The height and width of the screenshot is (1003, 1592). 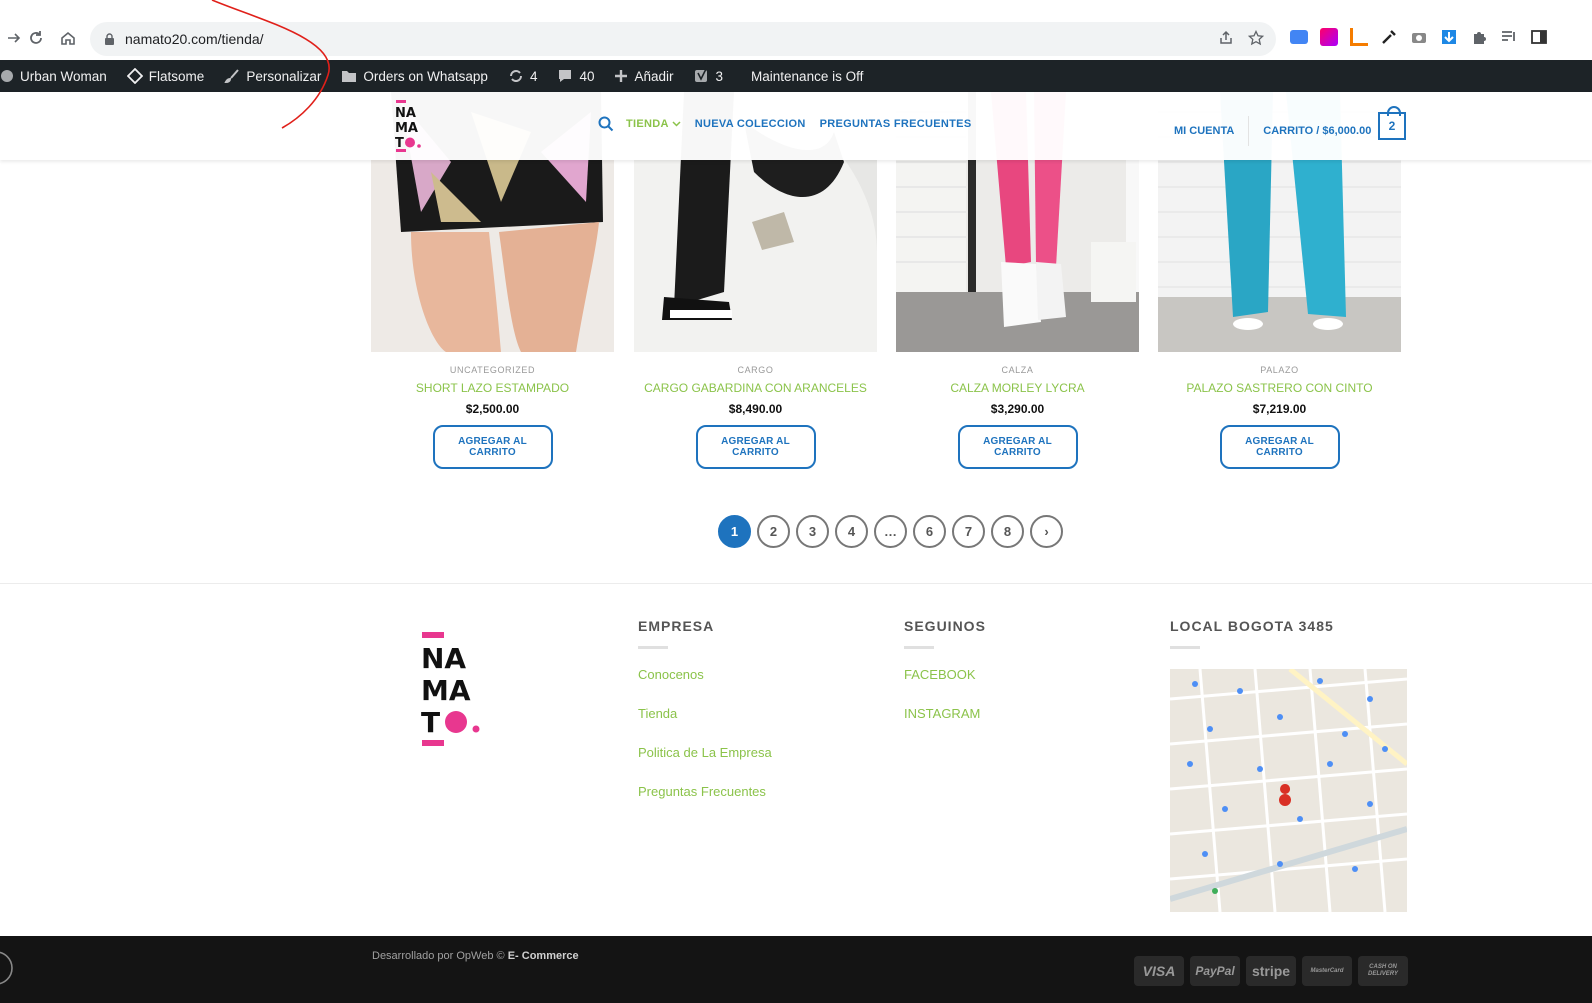 I want to click on add-new-label: Añadir, so click(x=654, y=76).